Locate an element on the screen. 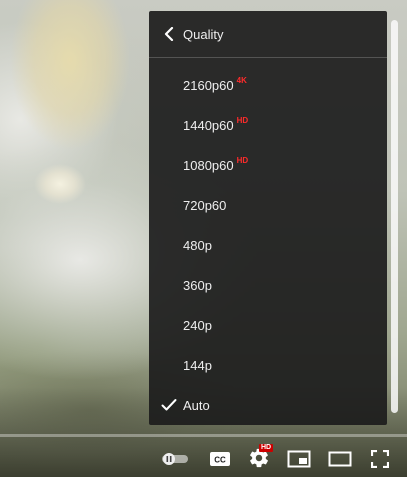 The width and height of the screenshot is (407, 477). quality-option-240p: 240p is located at coordinates (268, 325).